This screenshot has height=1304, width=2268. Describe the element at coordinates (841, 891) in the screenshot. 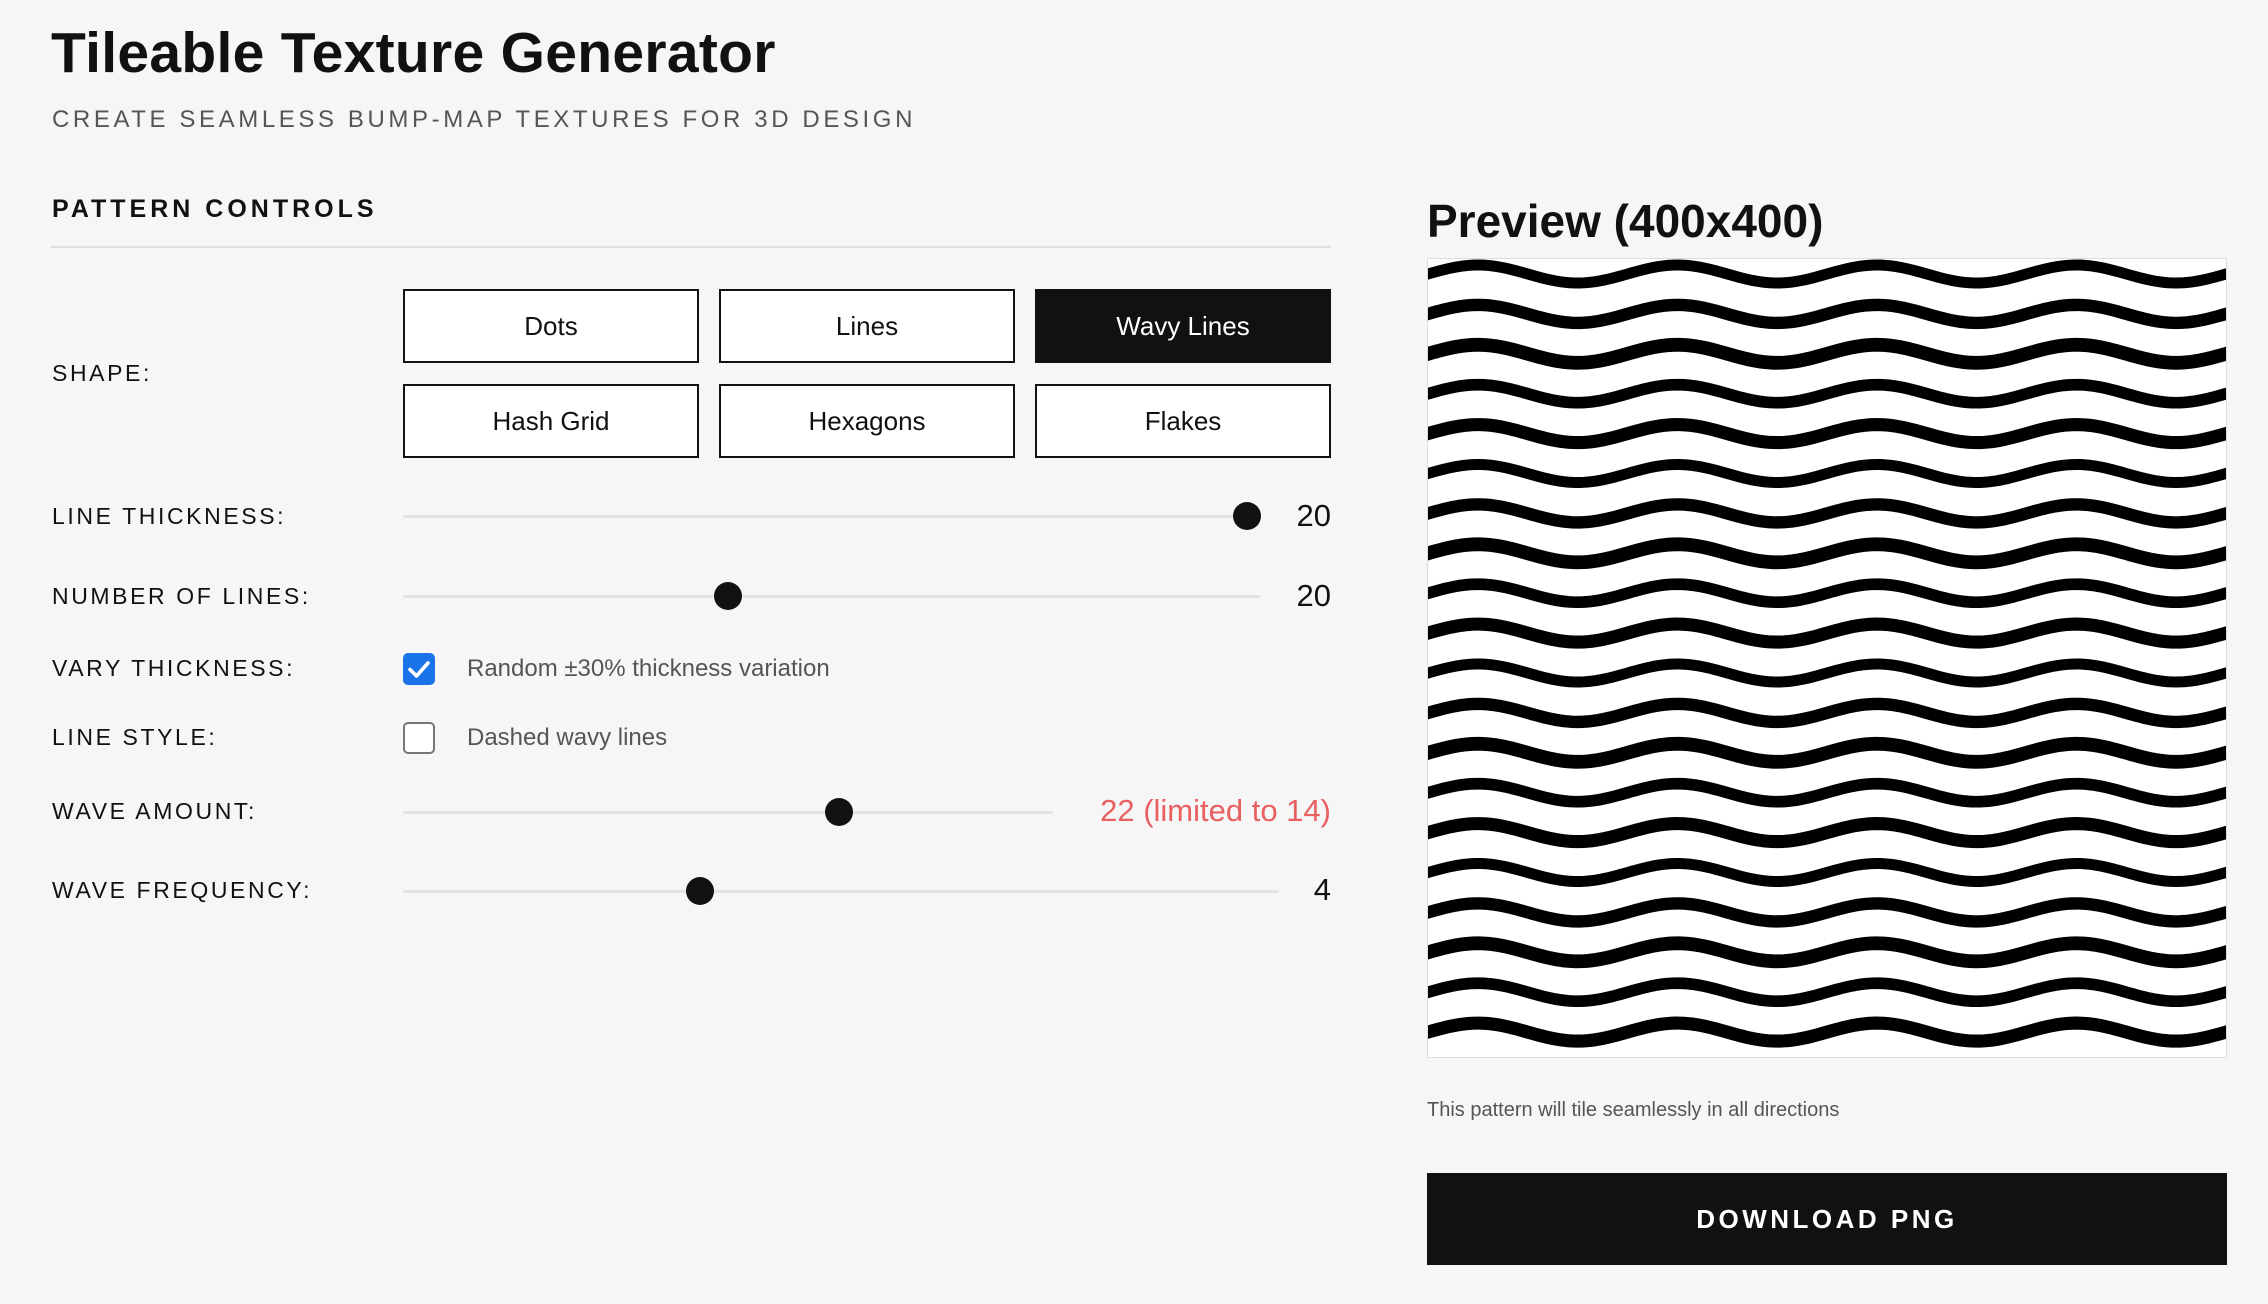

I see `wave-frequency-slider` at that location.